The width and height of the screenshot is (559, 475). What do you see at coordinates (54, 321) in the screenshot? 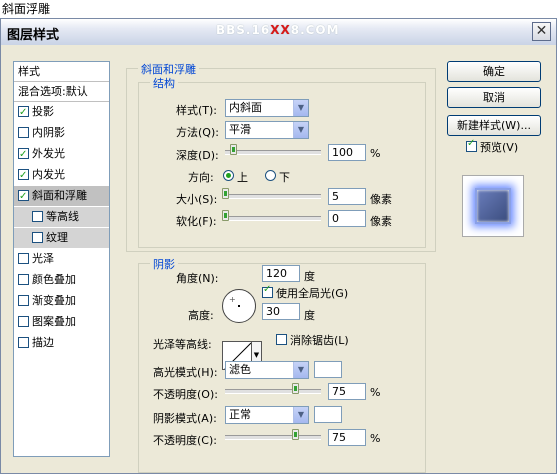
I see `style-item-label: 图案叠加` at bounding box center [54, 321].